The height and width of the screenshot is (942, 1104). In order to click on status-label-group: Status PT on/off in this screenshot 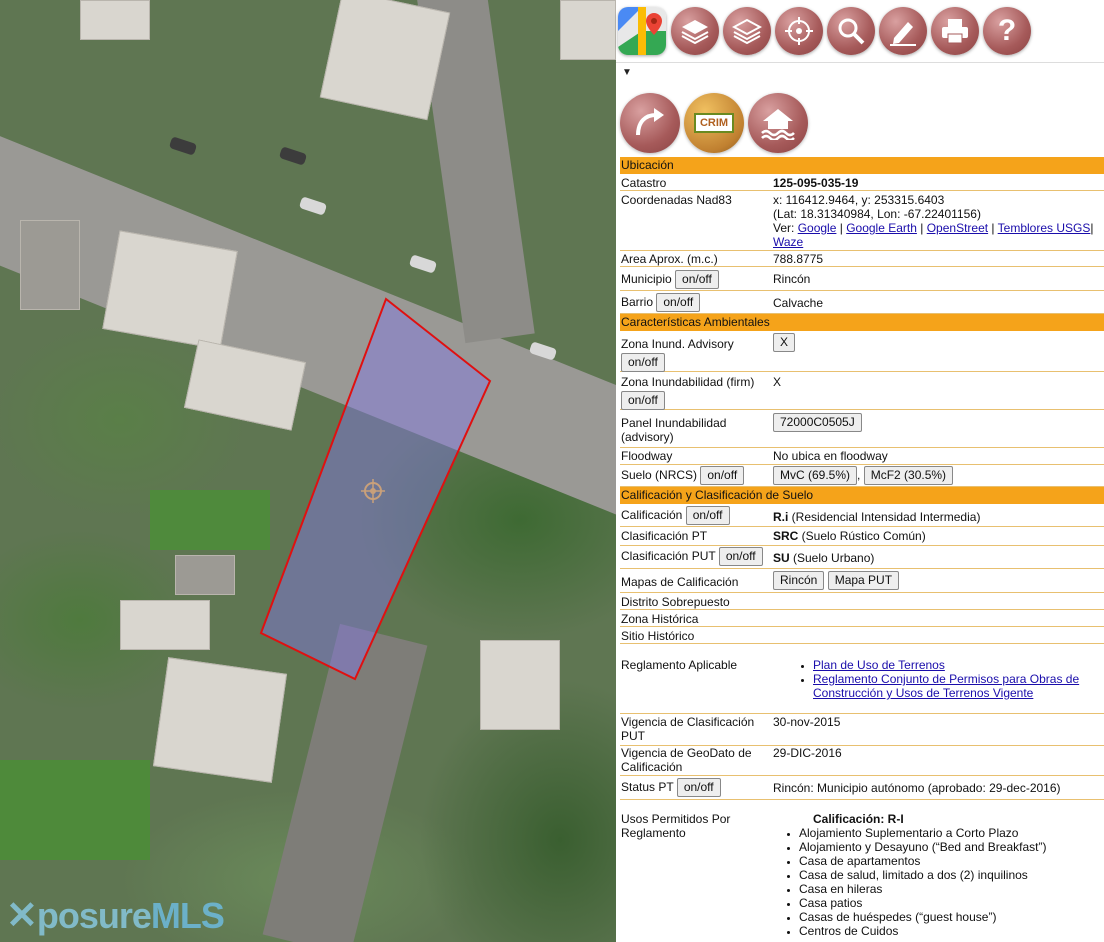, I will do `click(696, 787)`.